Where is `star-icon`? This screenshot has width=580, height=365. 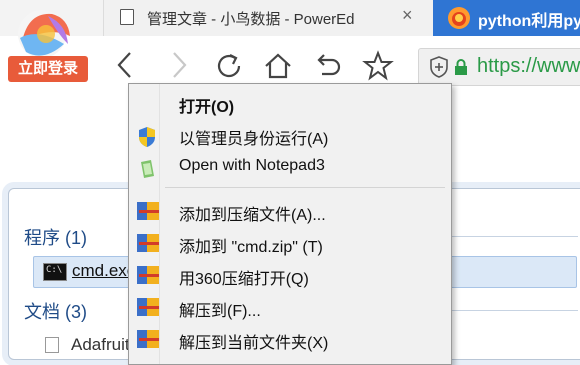 star-icon is located at coordinates (378, 66).